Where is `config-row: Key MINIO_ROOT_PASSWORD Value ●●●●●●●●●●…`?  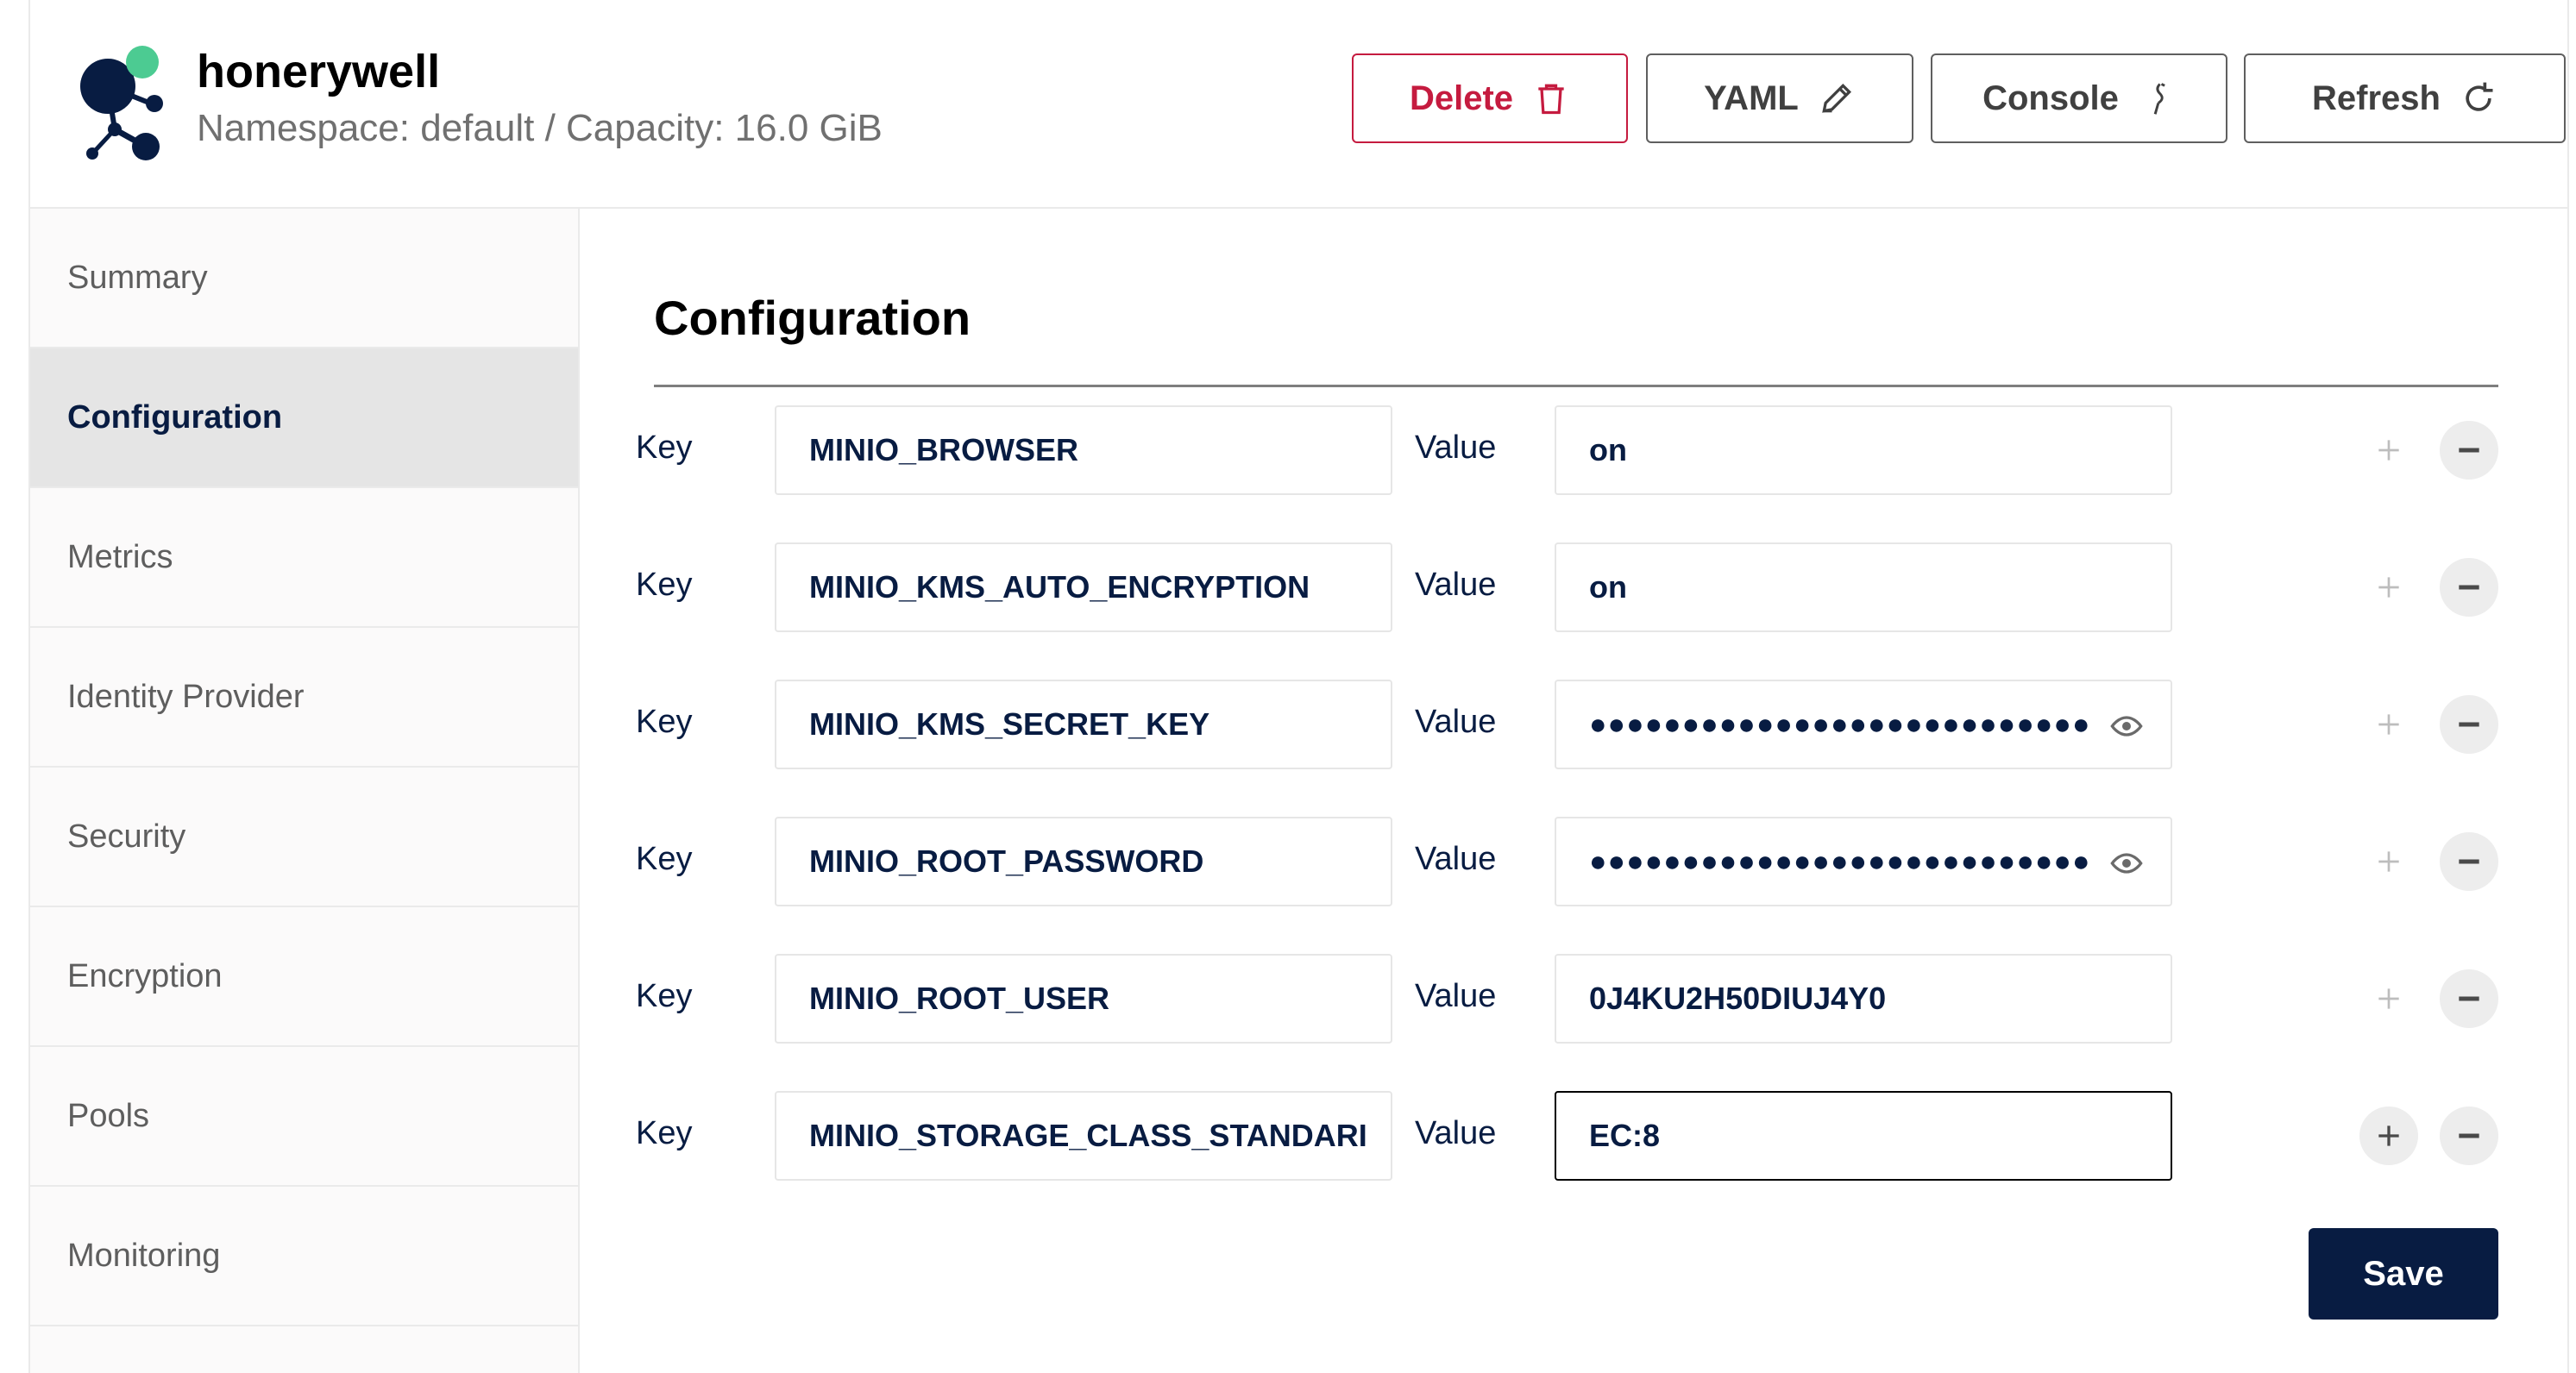
config-row: Key MINIO_ROOT_PASSWORD Value ●●●●●●●●●●… is located at coordinates (1288, 861).